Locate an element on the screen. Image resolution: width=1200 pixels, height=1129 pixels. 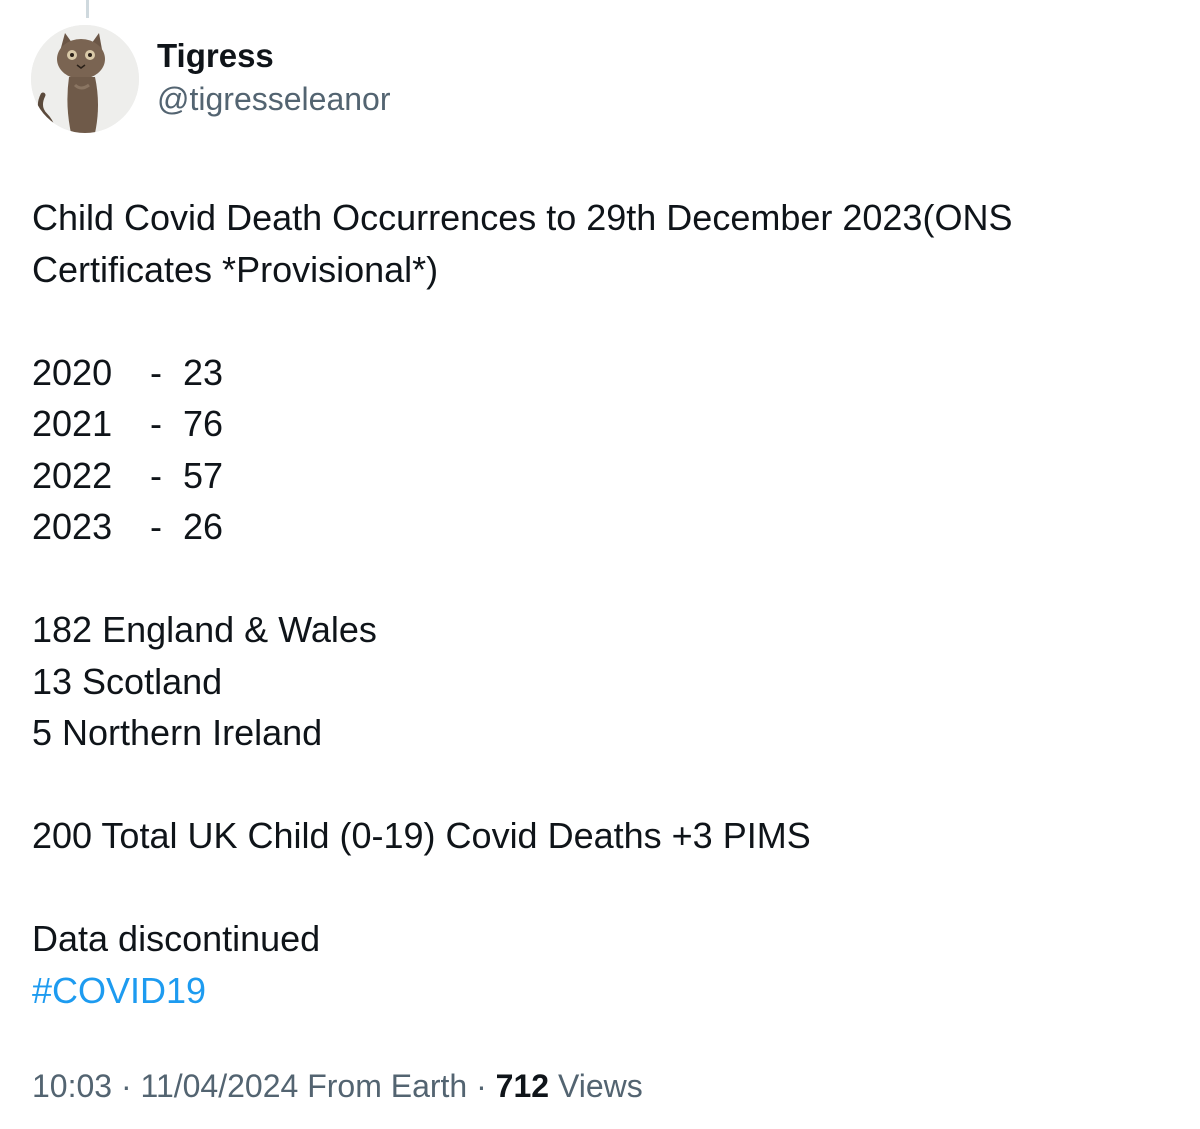
year-count: 57 is located at coordinates (203, 475).